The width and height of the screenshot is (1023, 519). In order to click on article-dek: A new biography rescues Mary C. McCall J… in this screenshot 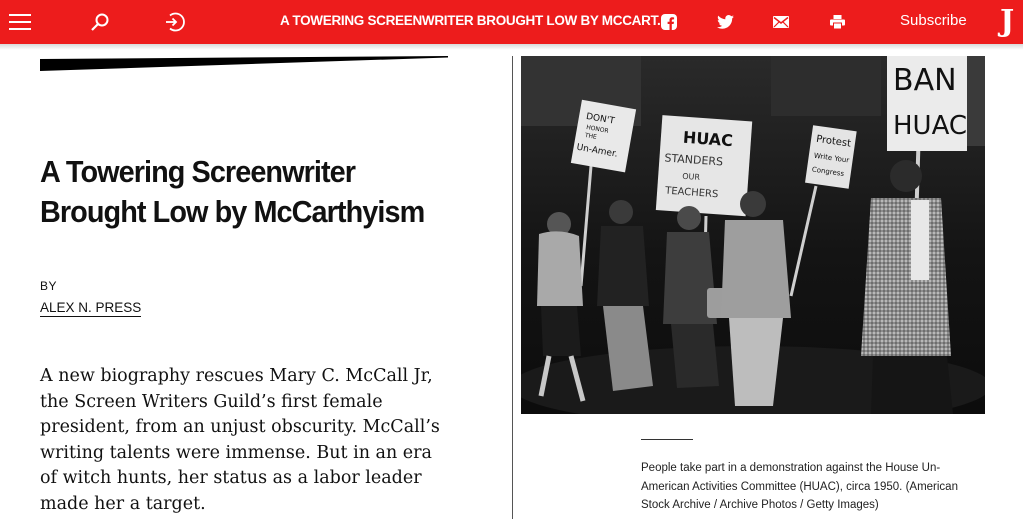, I will do `click(240, 440)`.